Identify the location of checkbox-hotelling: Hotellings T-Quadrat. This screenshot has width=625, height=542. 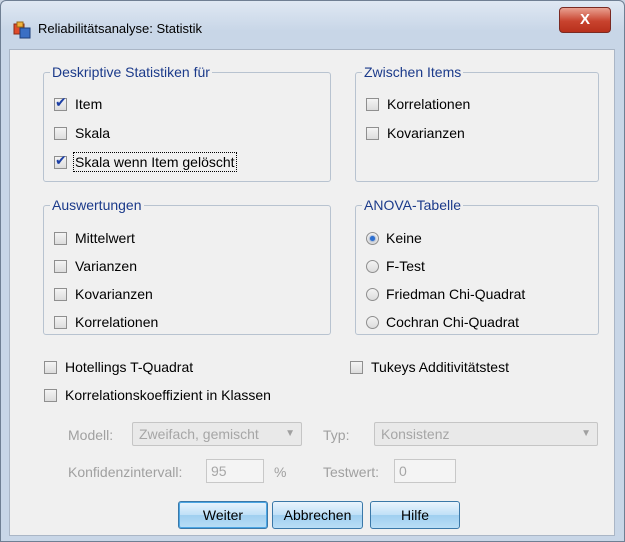
(118, 367).